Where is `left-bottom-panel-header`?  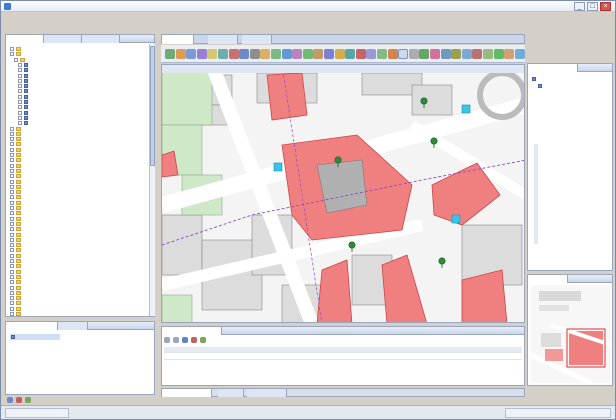 left-bottom-panel-header is located at coordinates (80, 326).